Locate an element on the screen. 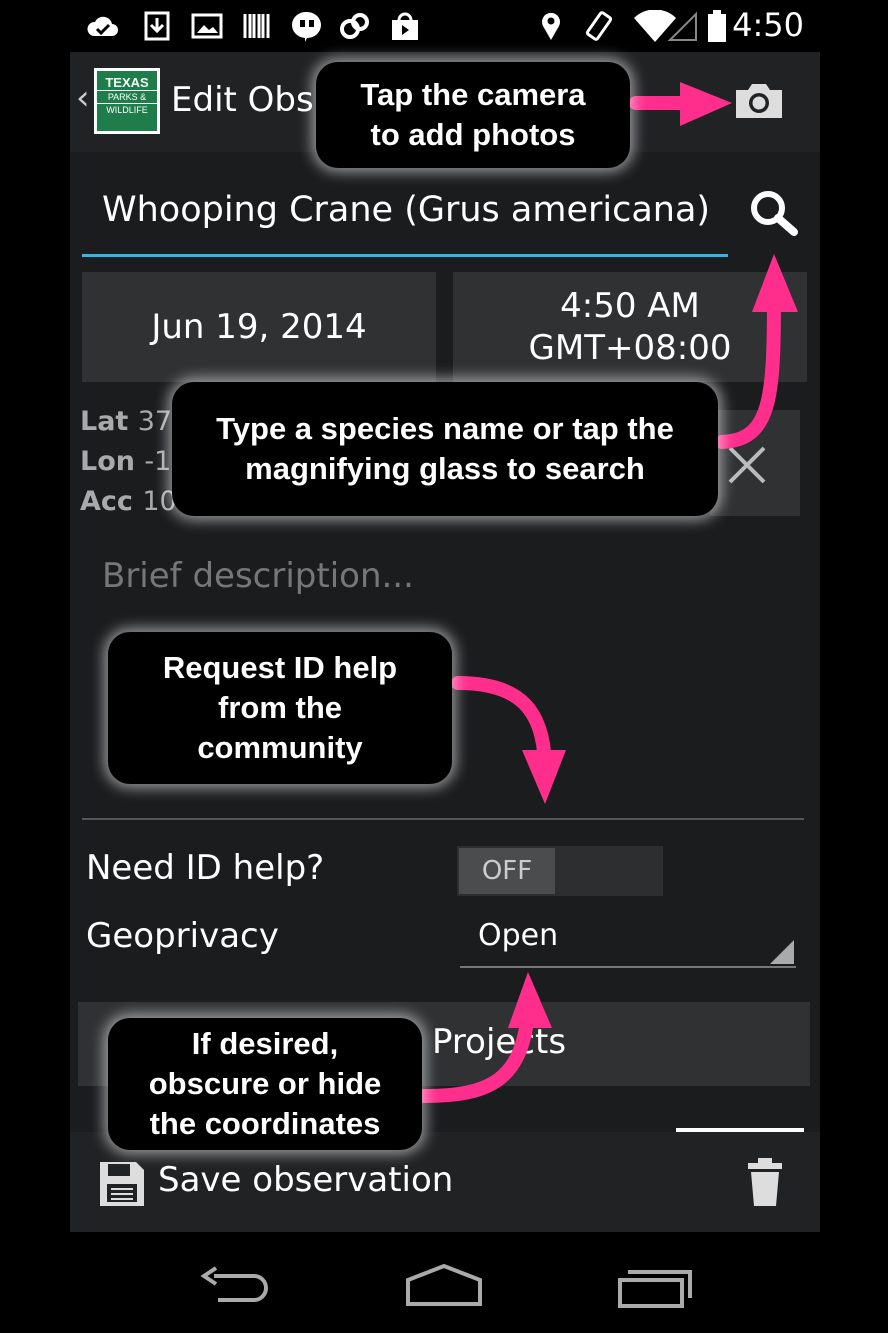 Image resolution: width=888 pixels, height=1333 pixels. id-help-arrowhead is located at coordinates (544, 777).